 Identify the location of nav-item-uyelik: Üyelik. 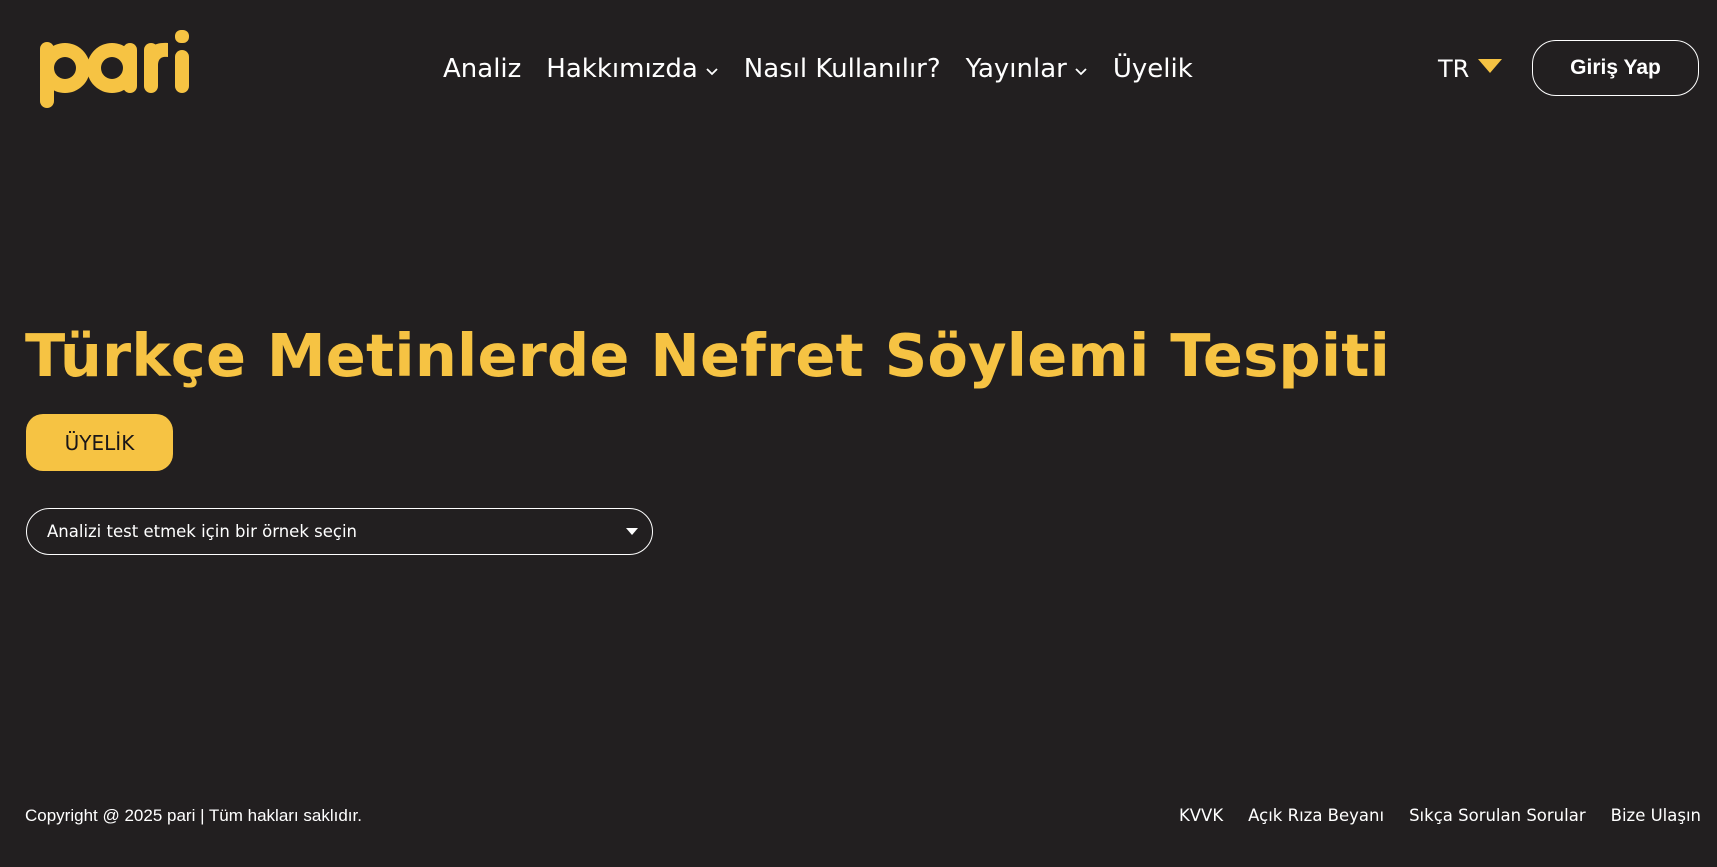
(1153, 69).